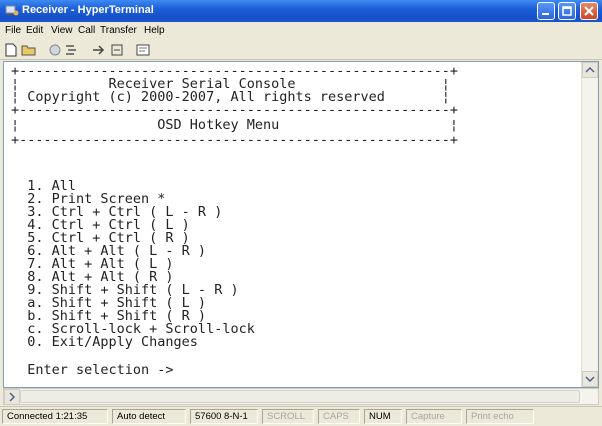 This screenshot has width=602, height=426. I want to click on close-icon, so click(589, 11).